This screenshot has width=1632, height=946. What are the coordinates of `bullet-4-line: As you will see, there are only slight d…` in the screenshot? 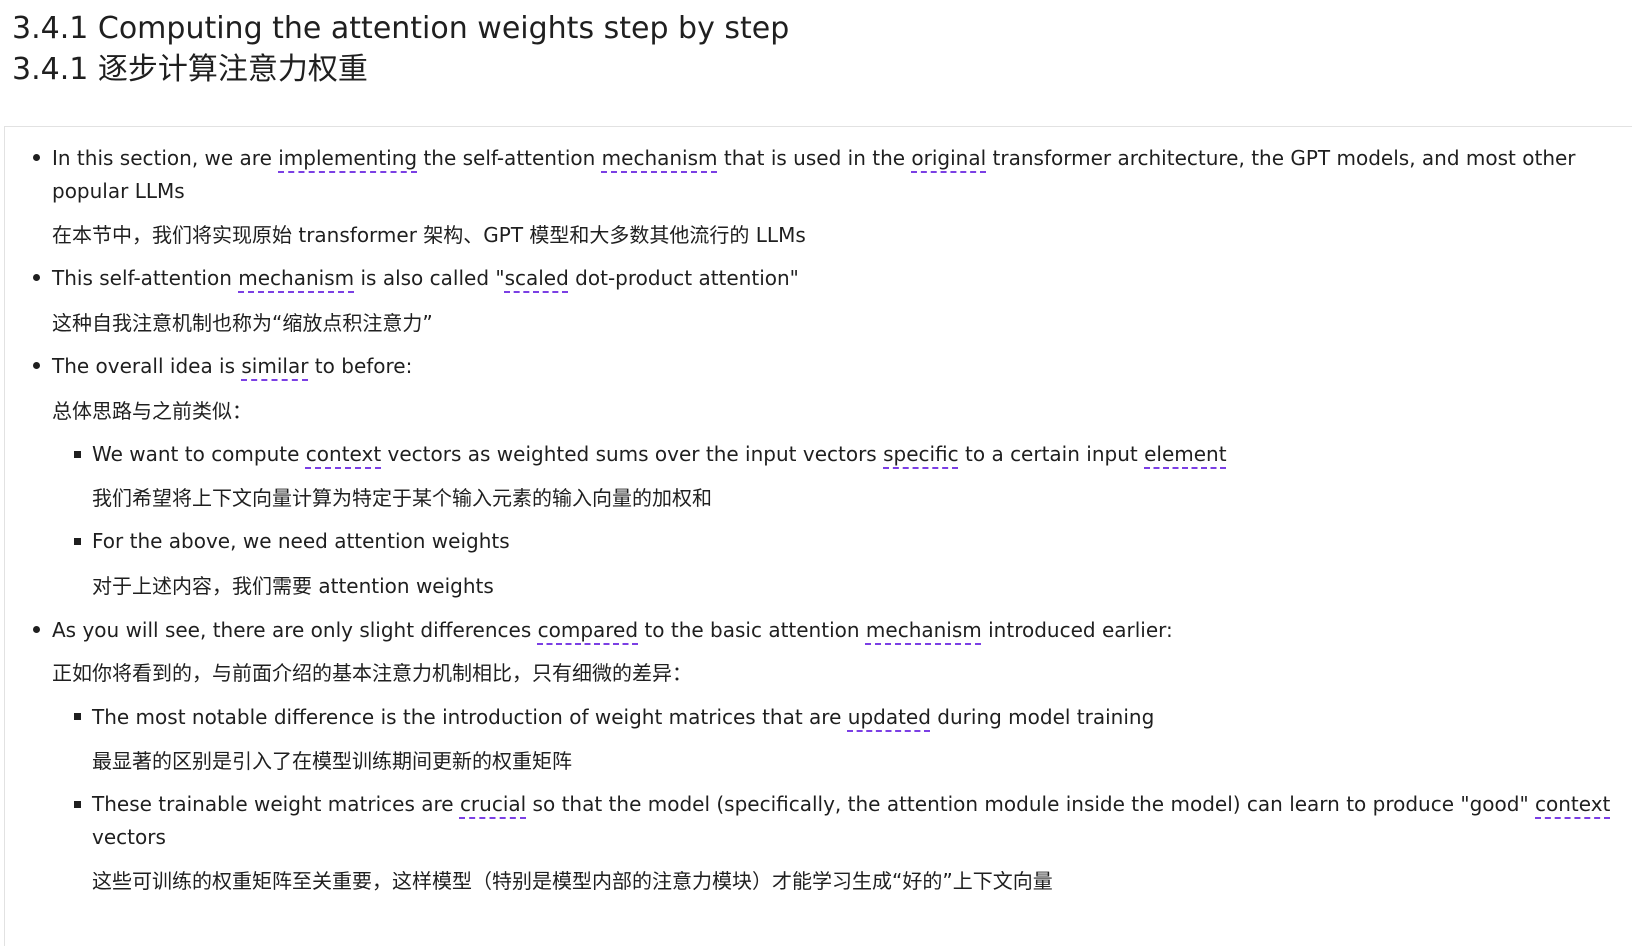 It's located at (612, 630).